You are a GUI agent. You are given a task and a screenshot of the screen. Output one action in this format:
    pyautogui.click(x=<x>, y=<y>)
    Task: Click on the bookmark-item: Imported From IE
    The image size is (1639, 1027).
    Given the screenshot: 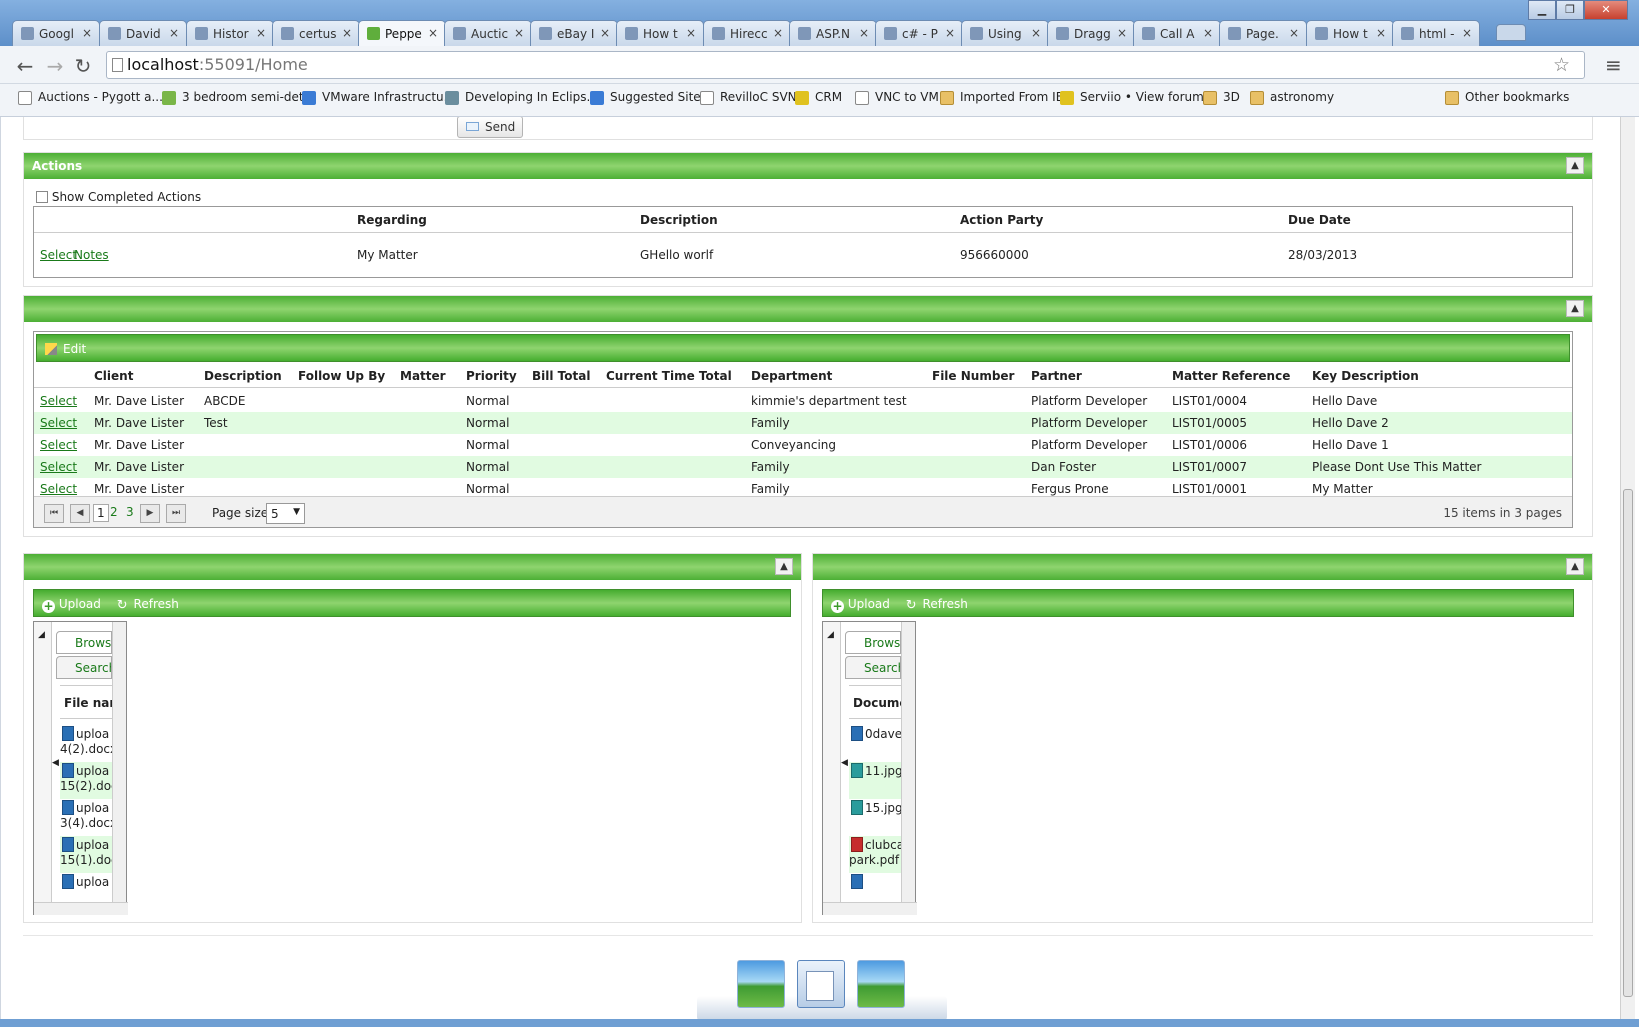 What is the action you would take?
    pyautogui.click(x=1001, y=97)
    